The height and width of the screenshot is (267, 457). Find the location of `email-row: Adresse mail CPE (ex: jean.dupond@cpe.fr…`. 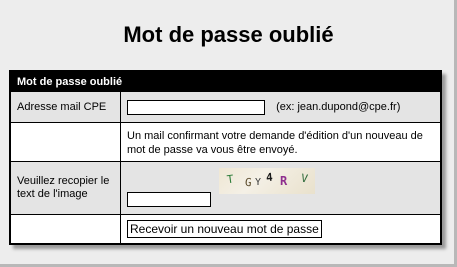

email-row: Adresse mail CPE (ex: jean.dupond@cpe.fr… is located at coordinates (225, 107).